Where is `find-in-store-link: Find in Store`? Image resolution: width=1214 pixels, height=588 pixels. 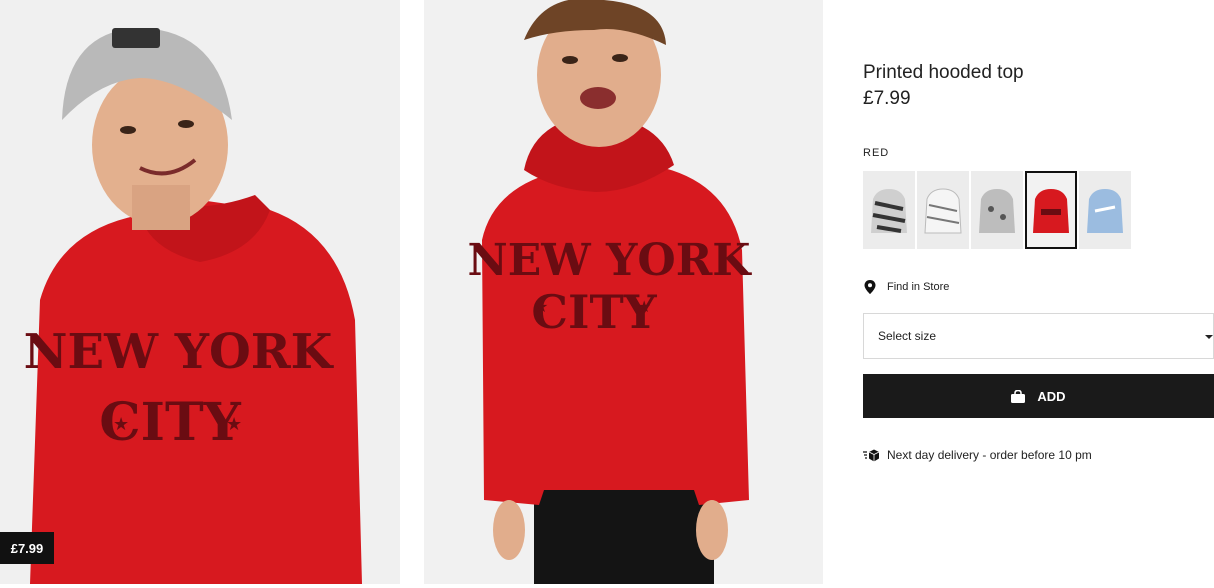
find-in-store-link: Find in Store is located at coordinates (906, 287).